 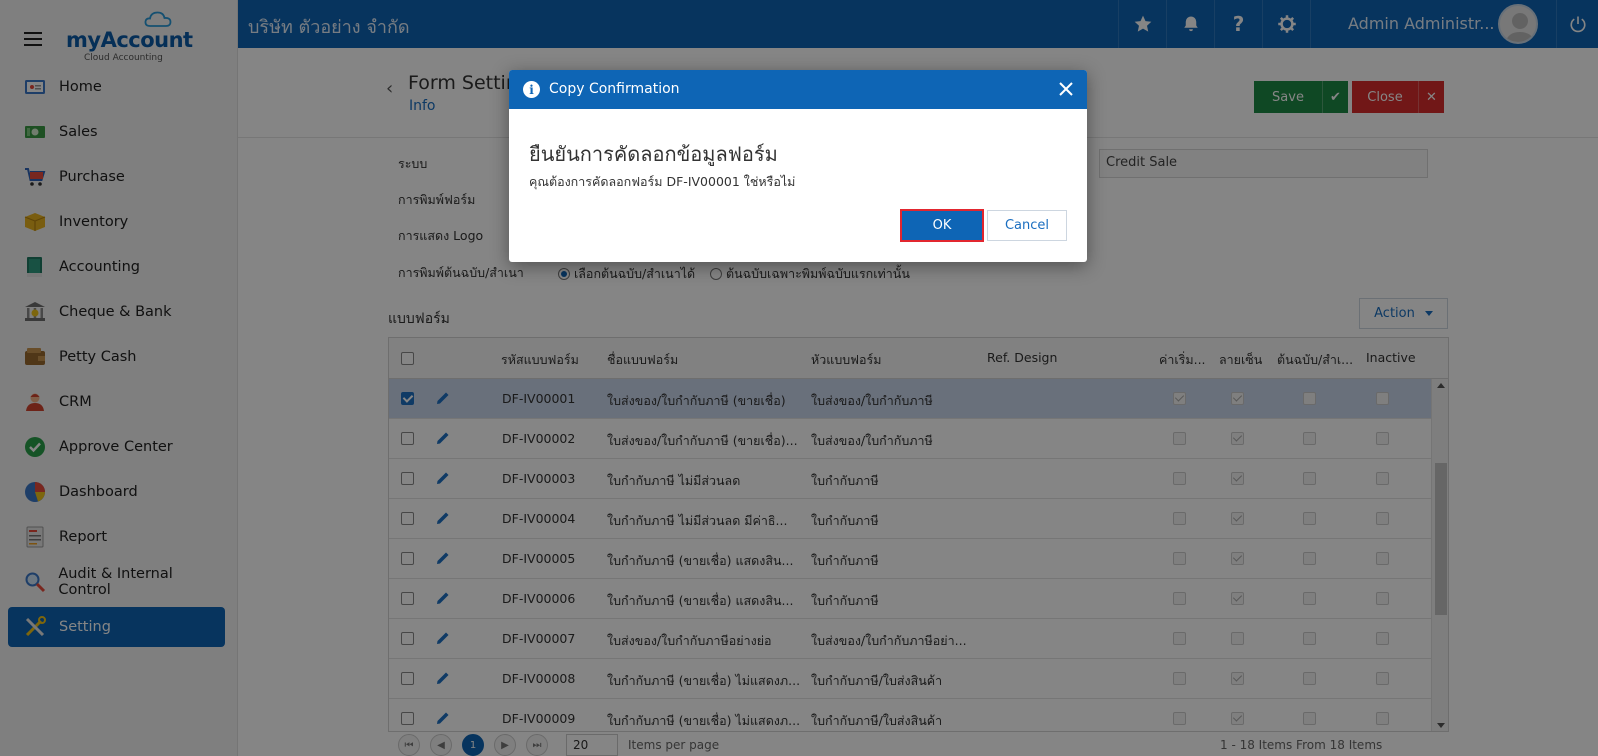 I want to click on dialog-title: Copy Confirmation, so click(x=614, y=89).